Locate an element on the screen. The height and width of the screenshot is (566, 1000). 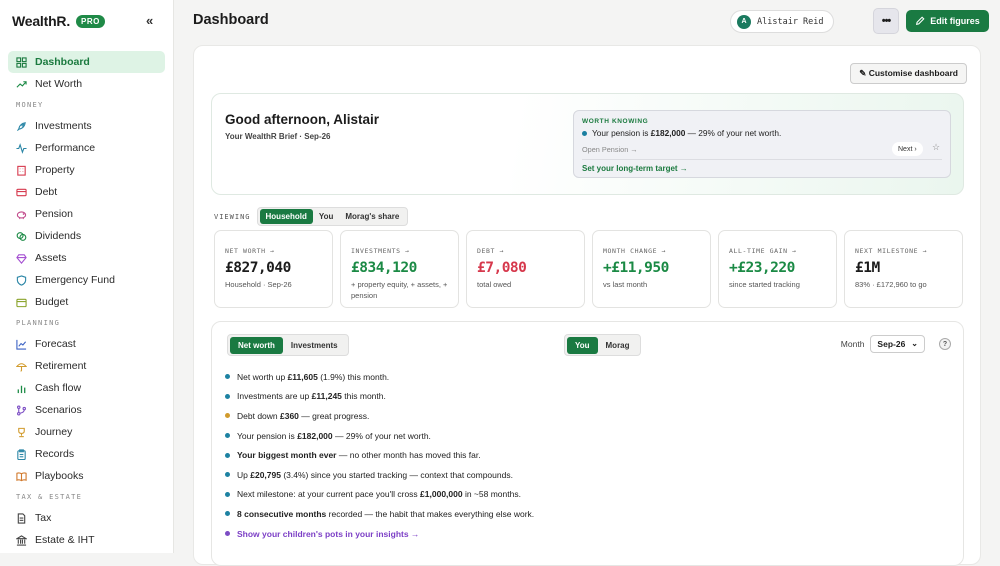
metric-debt: DEBT → £7,080 total owed is located at coordinates (525, 269).